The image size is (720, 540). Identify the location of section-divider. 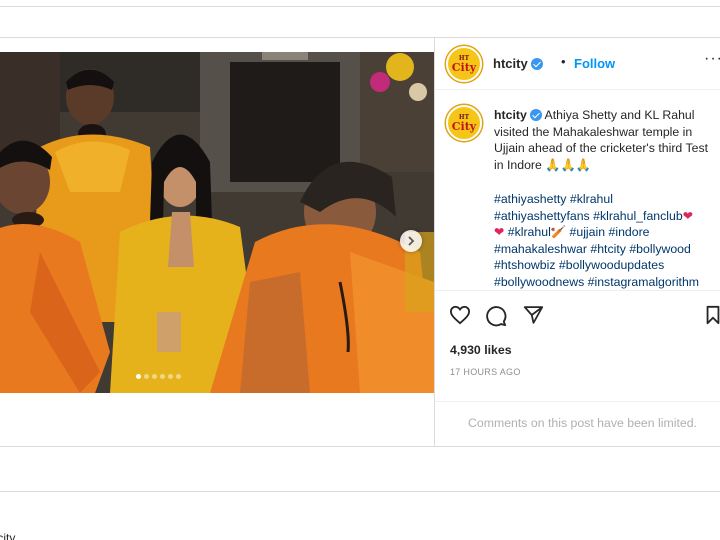
(360, 491).